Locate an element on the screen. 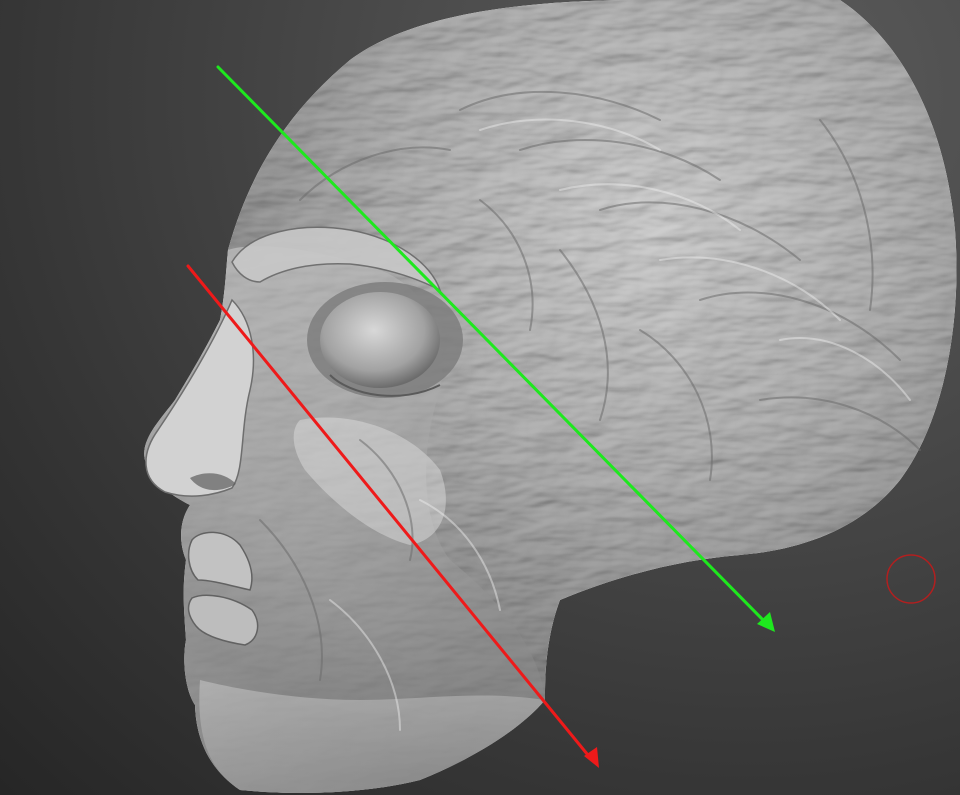 The width and height of the screenshot is (960, 795). eye-lid is located at coordinates (380, 340).